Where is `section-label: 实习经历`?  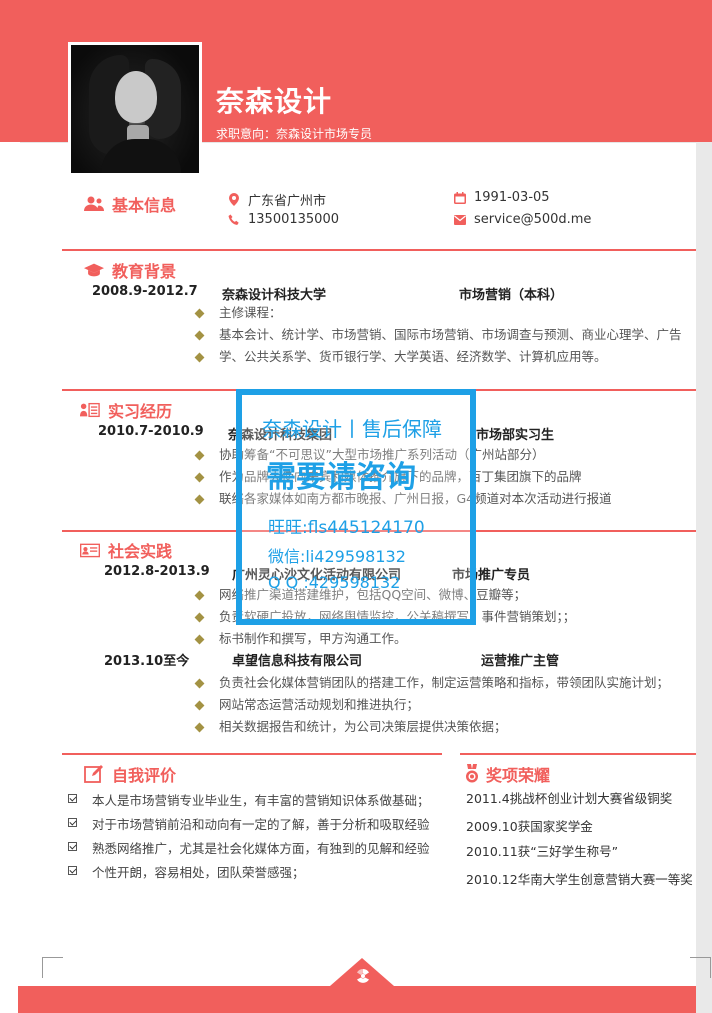 section-label: 实习经历 is located at coordinates (140, 411).